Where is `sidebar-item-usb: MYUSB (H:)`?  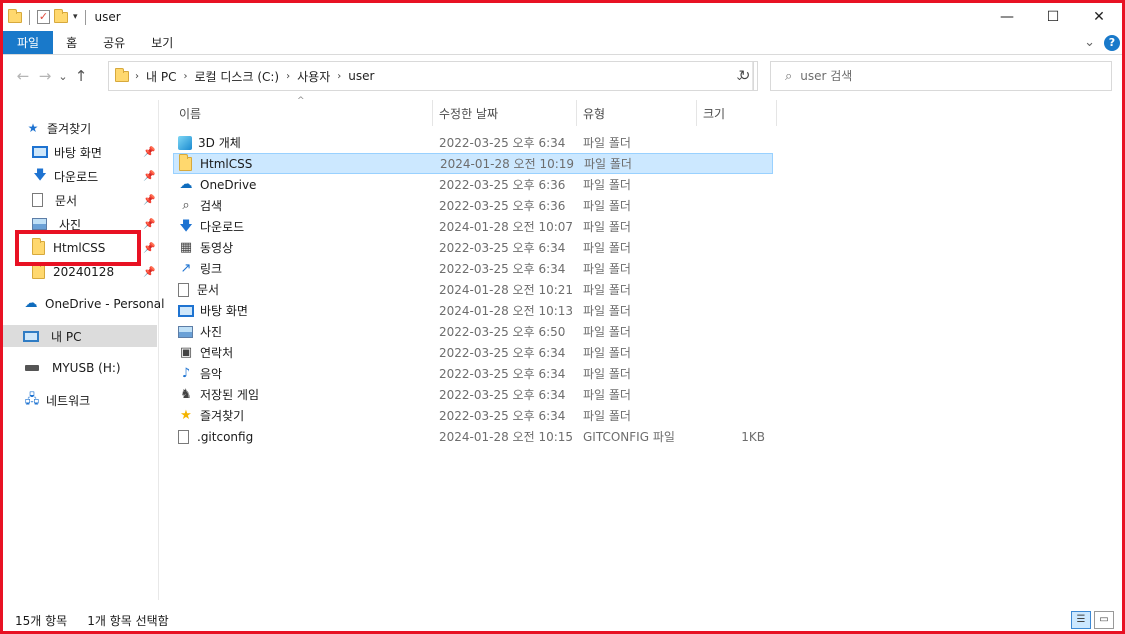
sidebar-item-usb: MYUSB (H:) is located at coordinates (73, 368).